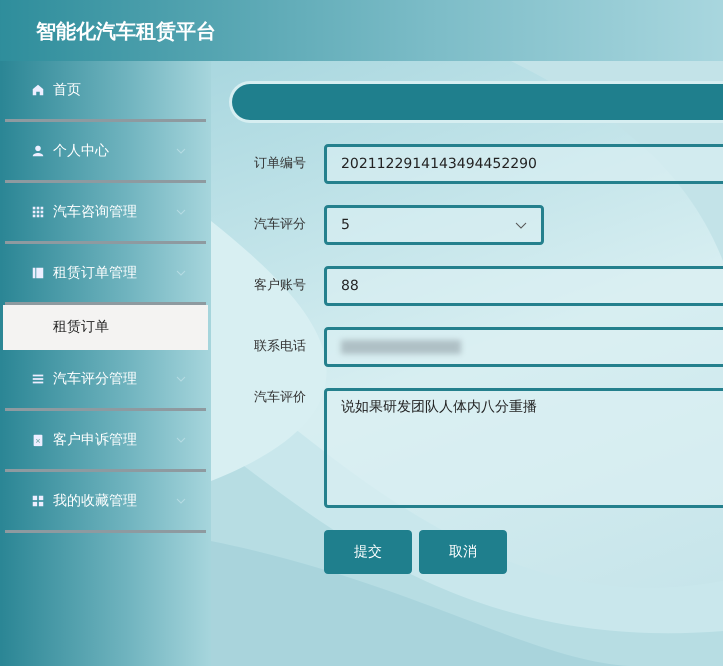 The height and width of the screenshot is (666, 723). I want to click on tiles-icon, so click(38, 501).